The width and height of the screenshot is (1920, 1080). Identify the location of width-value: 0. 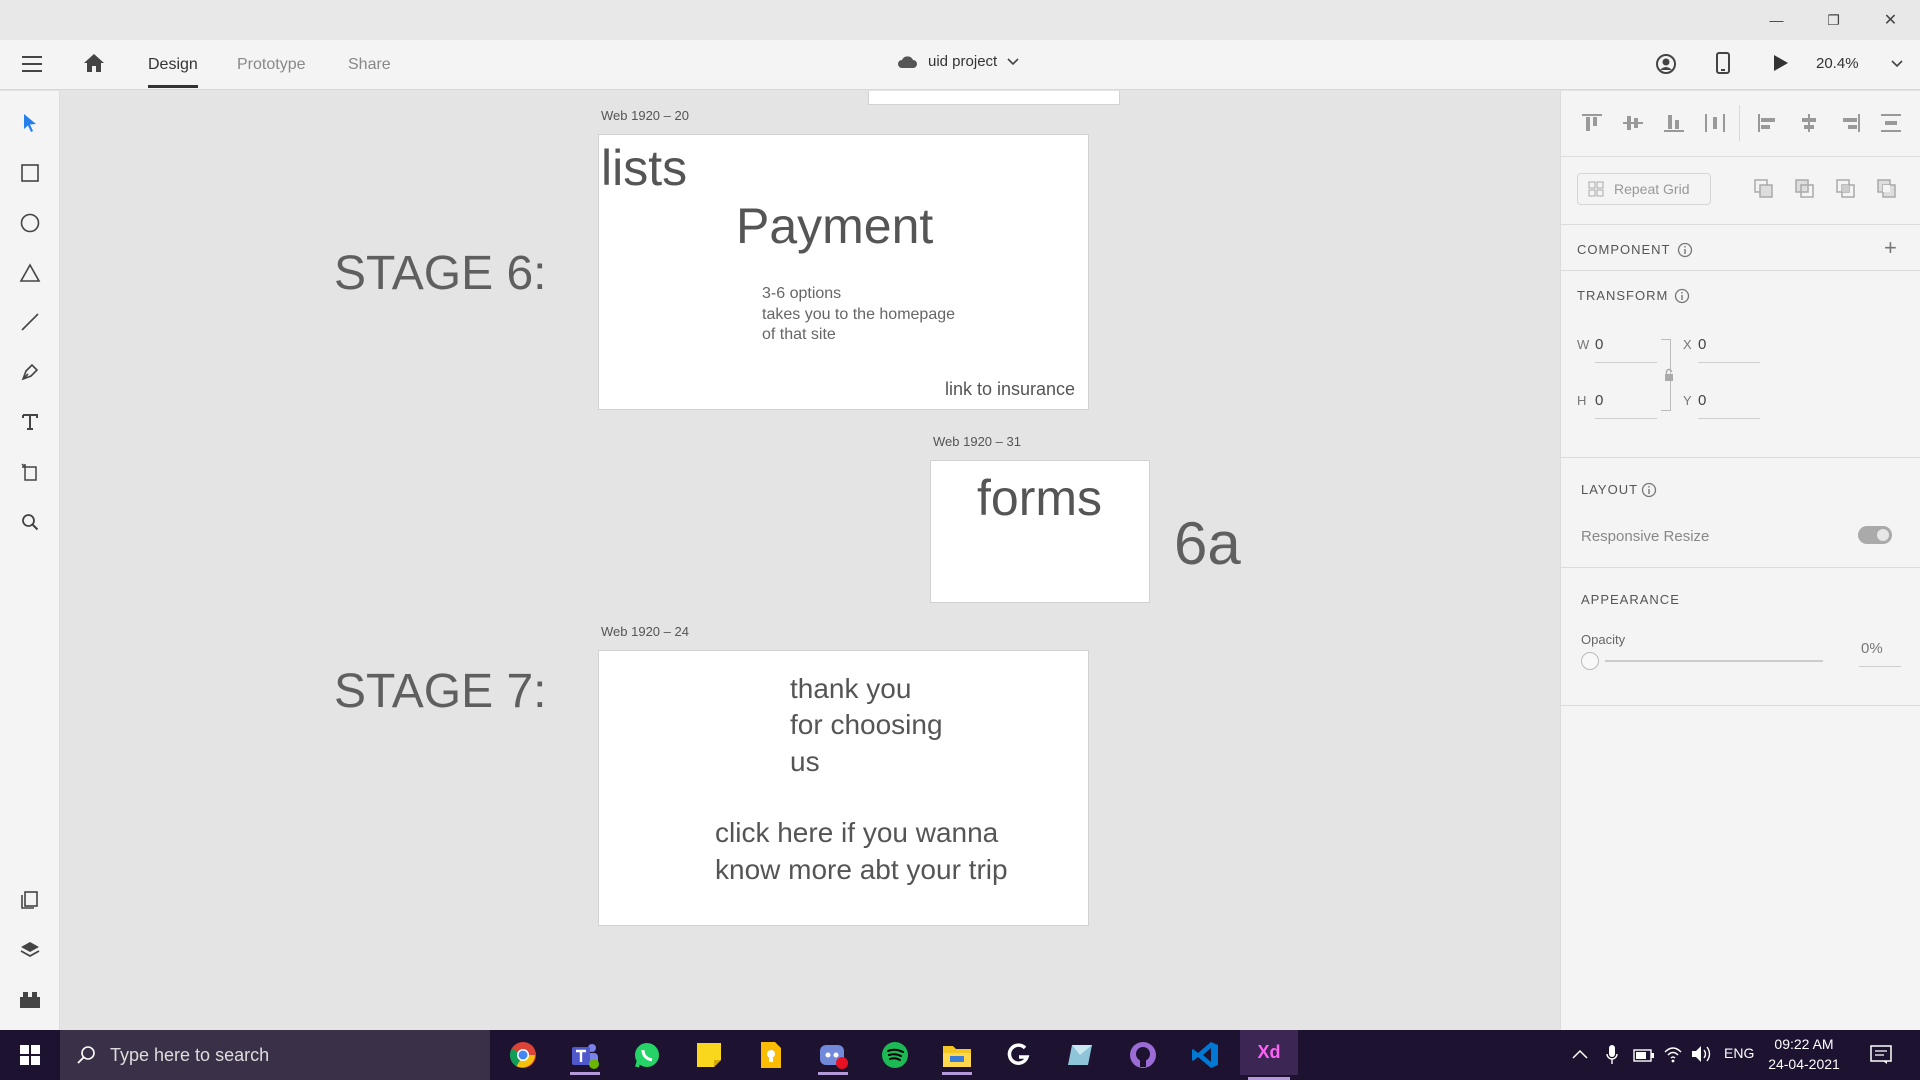
(1599, 344).